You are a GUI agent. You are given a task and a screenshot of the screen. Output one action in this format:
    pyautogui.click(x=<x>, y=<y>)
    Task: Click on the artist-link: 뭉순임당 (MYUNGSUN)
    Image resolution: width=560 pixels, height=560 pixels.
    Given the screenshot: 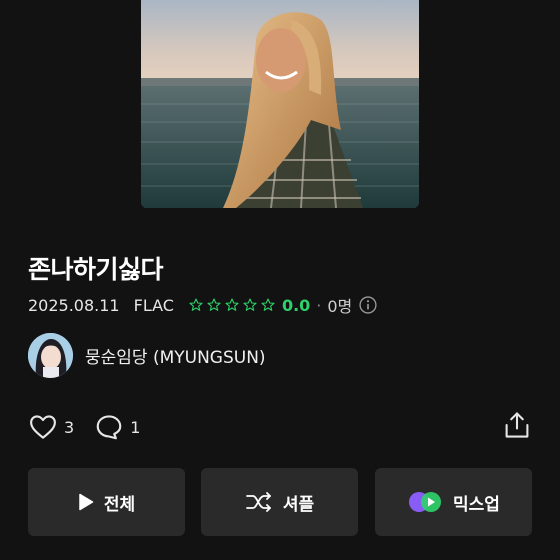 What is the action you would take?
    pyautogui.click(x=147, y=355)
    